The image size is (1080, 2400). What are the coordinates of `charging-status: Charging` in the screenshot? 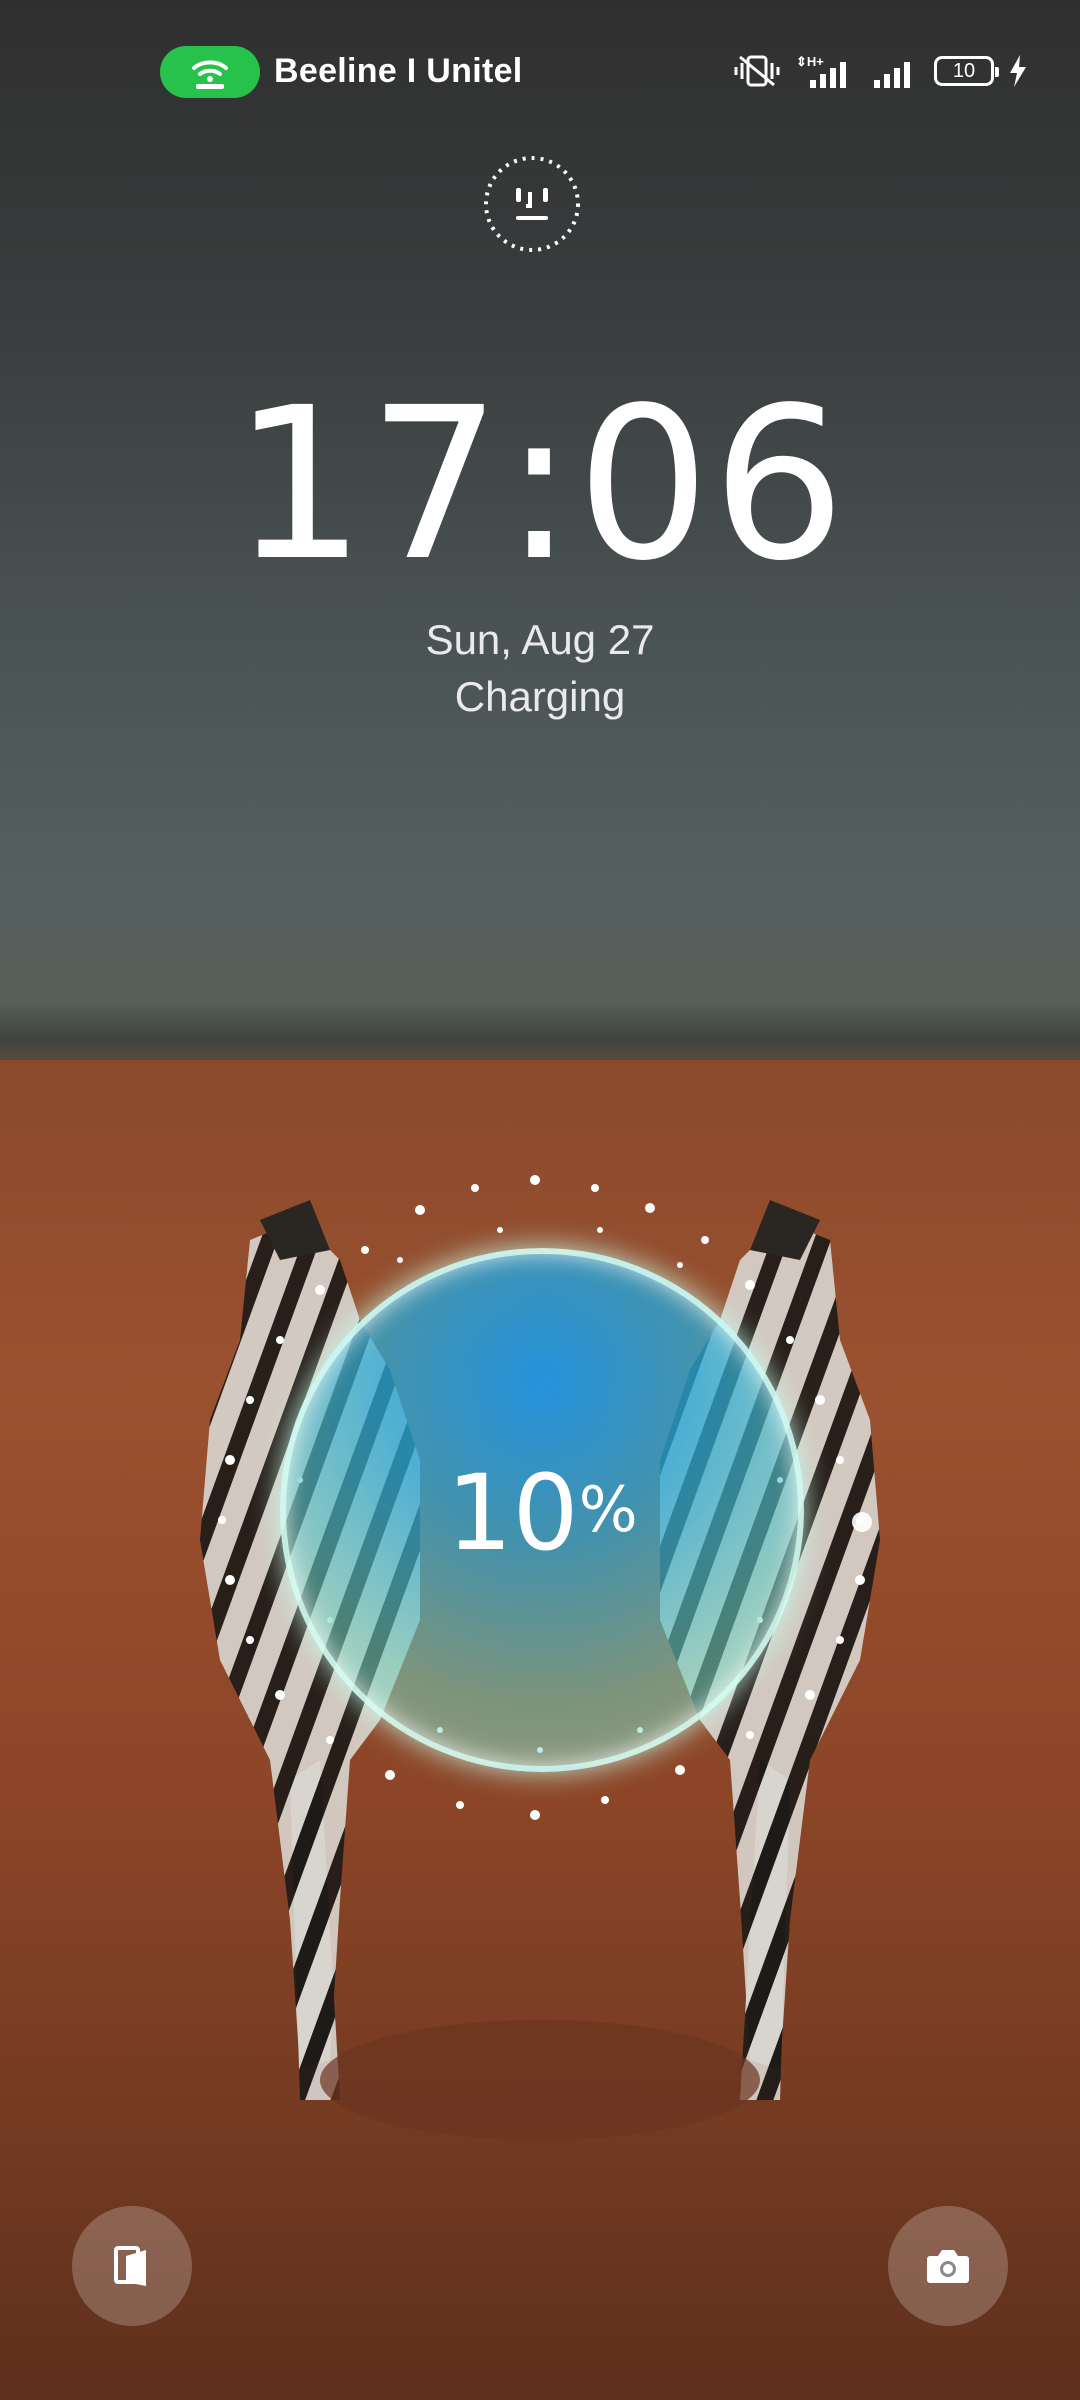 It's located at (540, 696).